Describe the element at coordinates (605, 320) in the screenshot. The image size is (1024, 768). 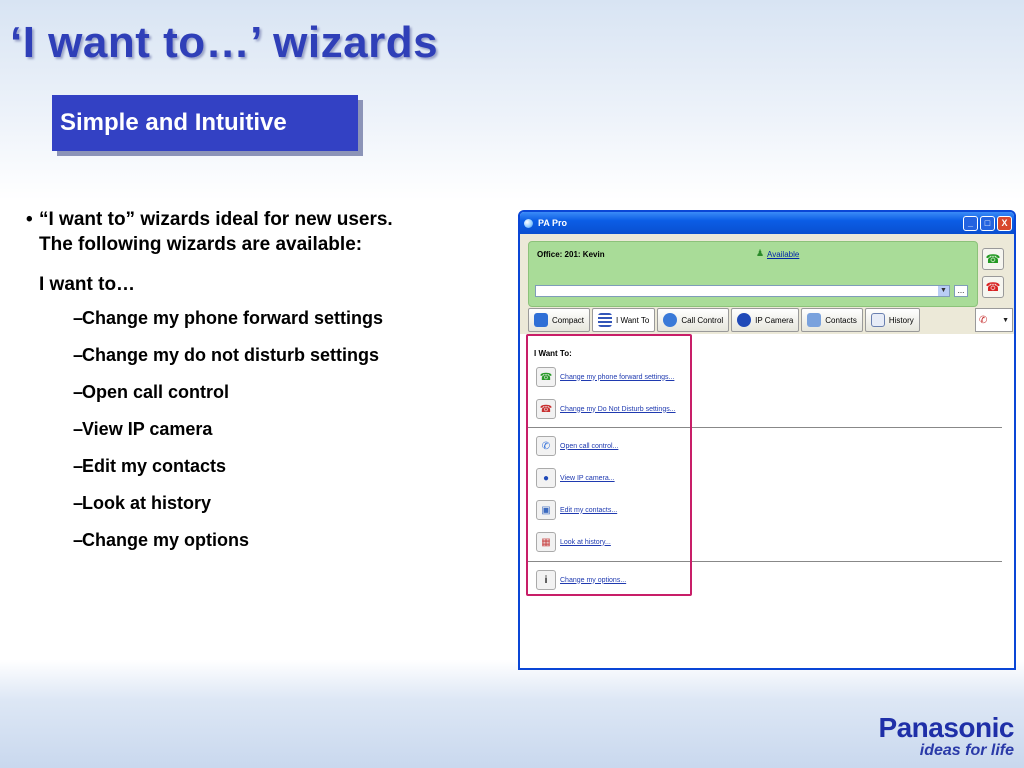
I see `list-icon` at that location.